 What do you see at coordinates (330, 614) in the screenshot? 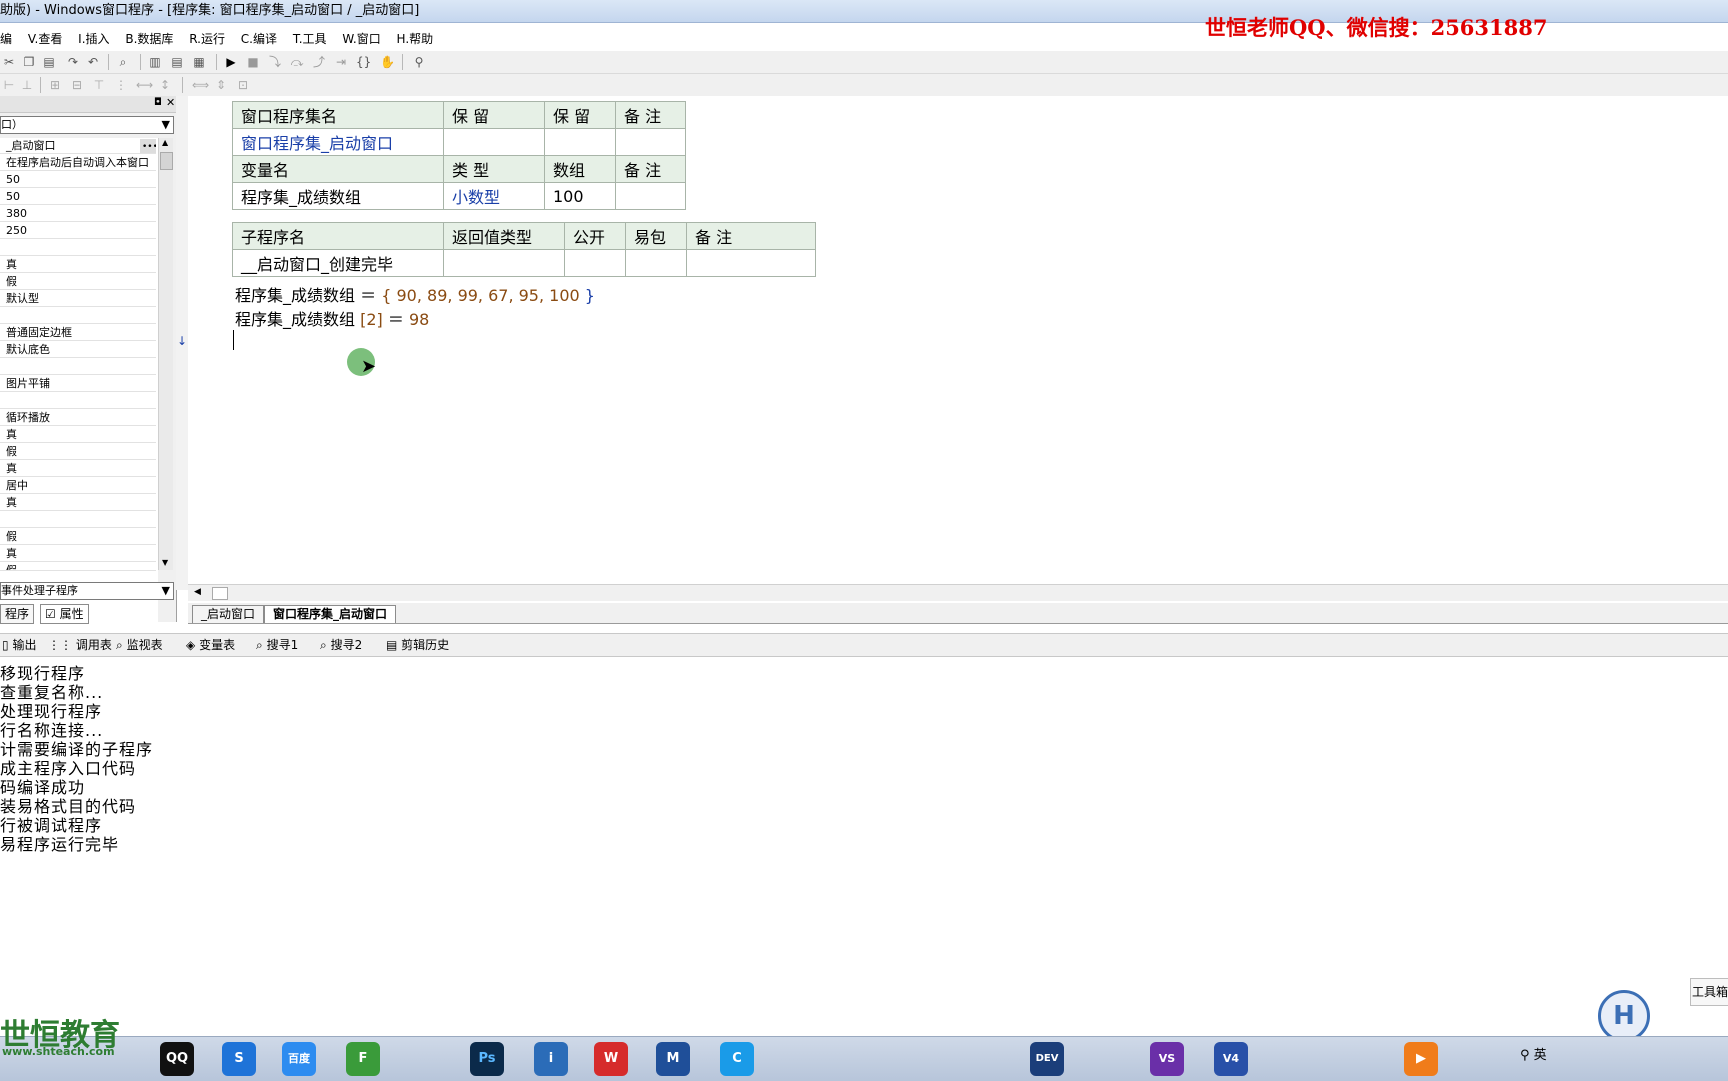
I see `tab-assembly: 窗口程序集_启动窗口` at bounding box center [330, 614].